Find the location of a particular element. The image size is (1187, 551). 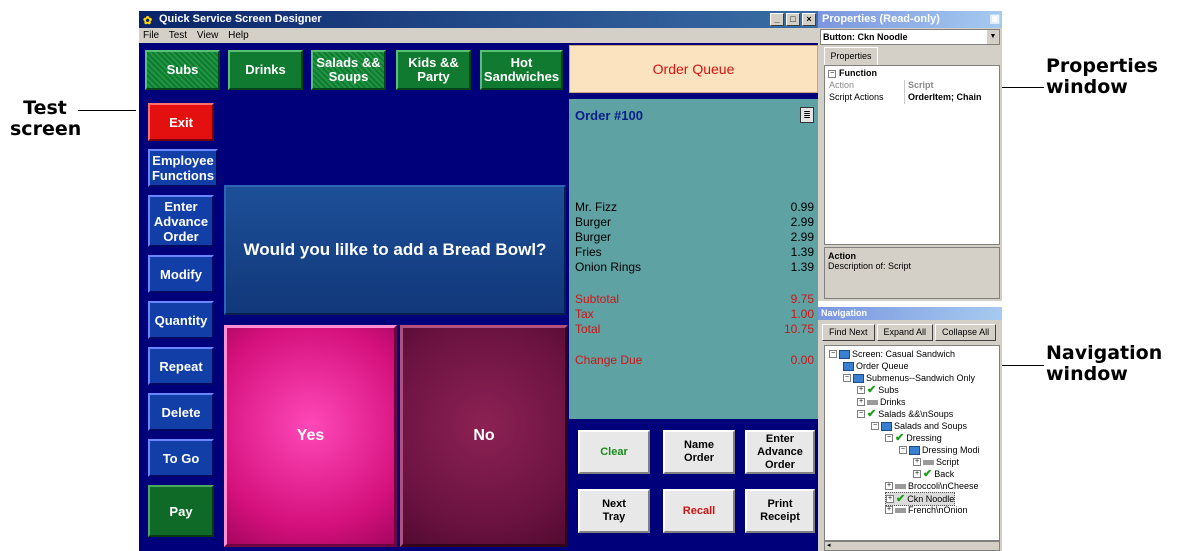

property-row: Script Actions OrderItem; Chain is located at coordinates (912, 98).